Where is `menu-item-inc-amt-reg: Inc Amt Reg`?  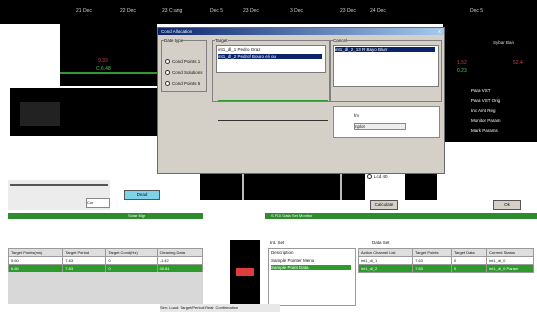
menu-item-inc-amt-reg: Inc Amt Reg is located at coordinates (486, 111).